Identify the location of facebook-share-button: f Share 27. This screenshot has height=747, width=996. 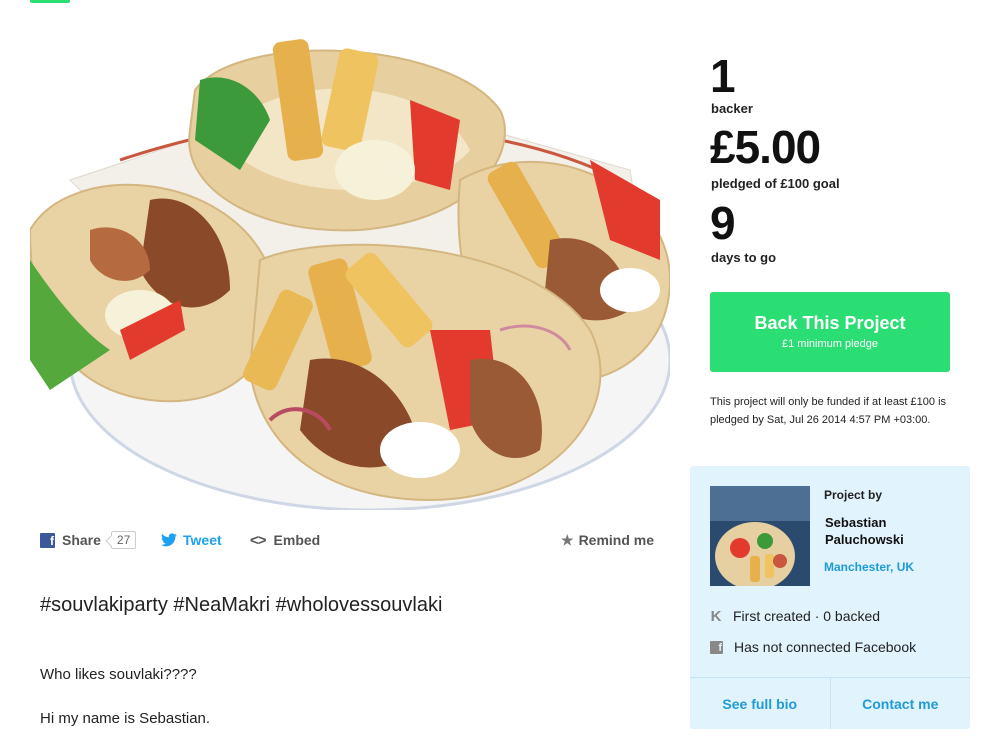
(88, 540).